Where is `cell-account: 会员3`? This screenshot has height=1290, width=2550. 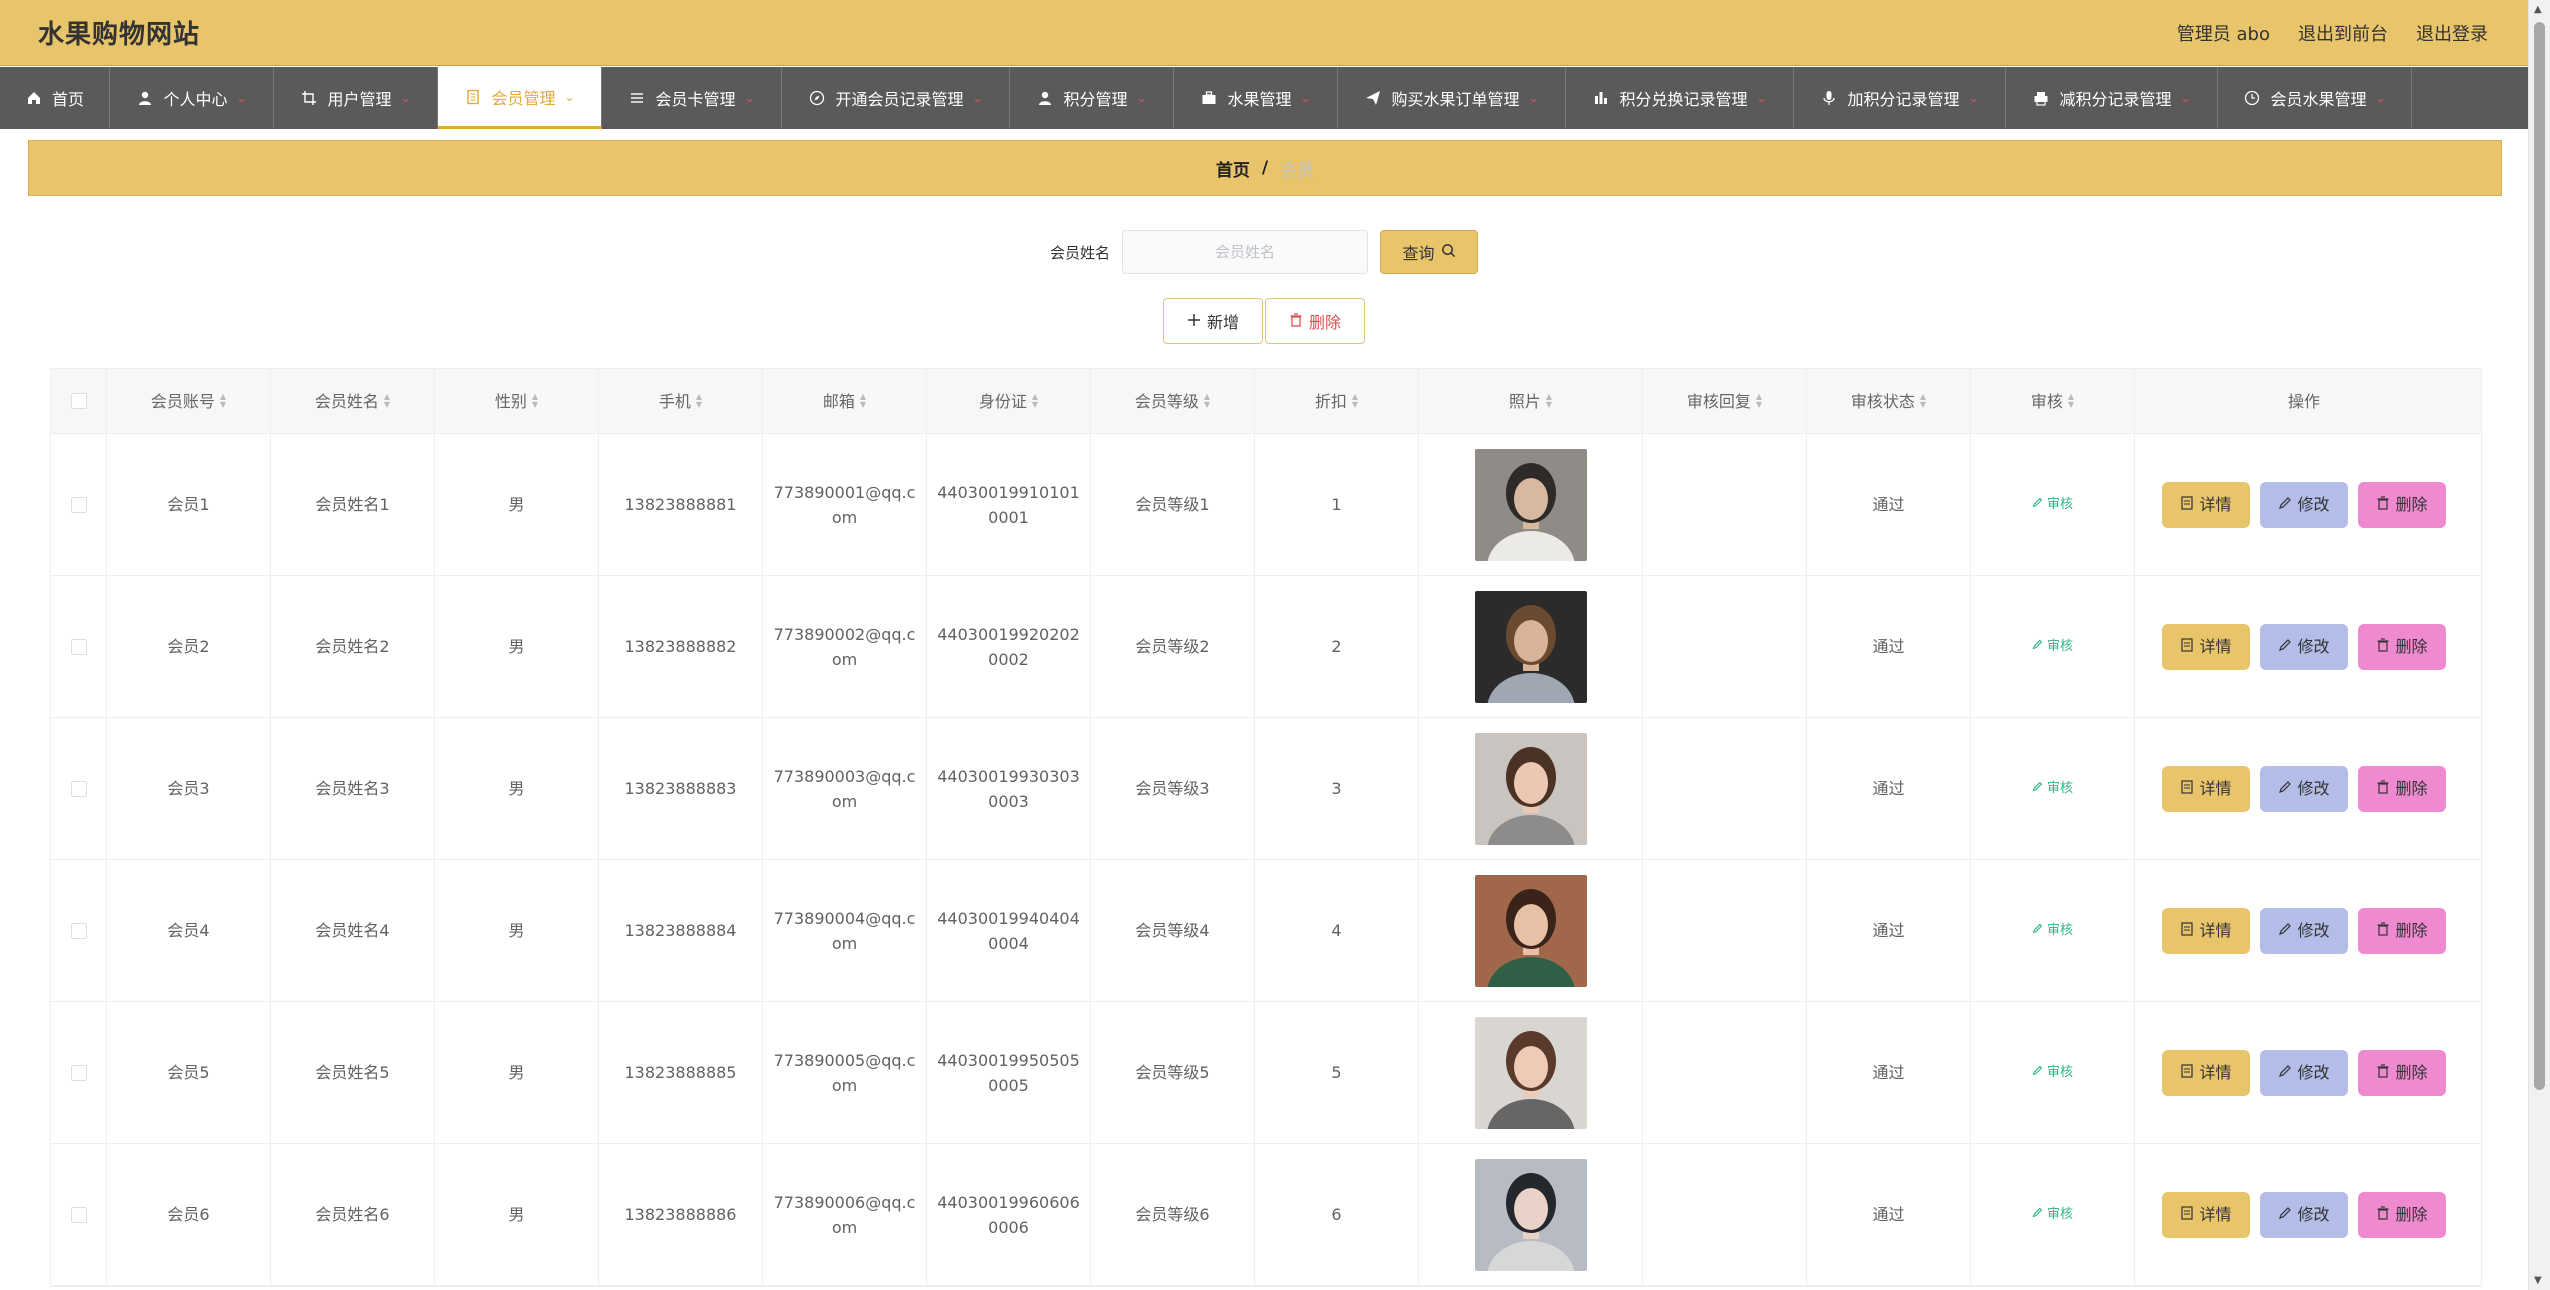 cell-account: 会员3 is located at coordinates (189, 788).